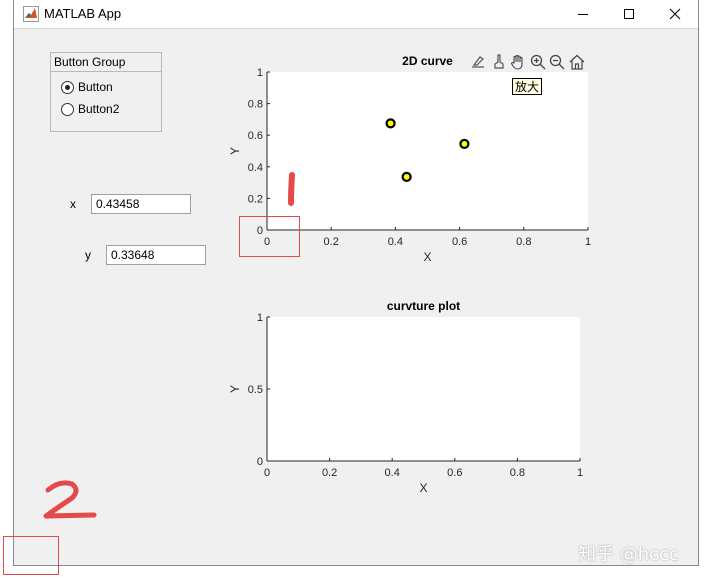 The height and width of the screenshot is (580, 709). Describe the element at coordinates (255, 199) in the screenshot. I see `y-tick-label: 0.2` at that location.